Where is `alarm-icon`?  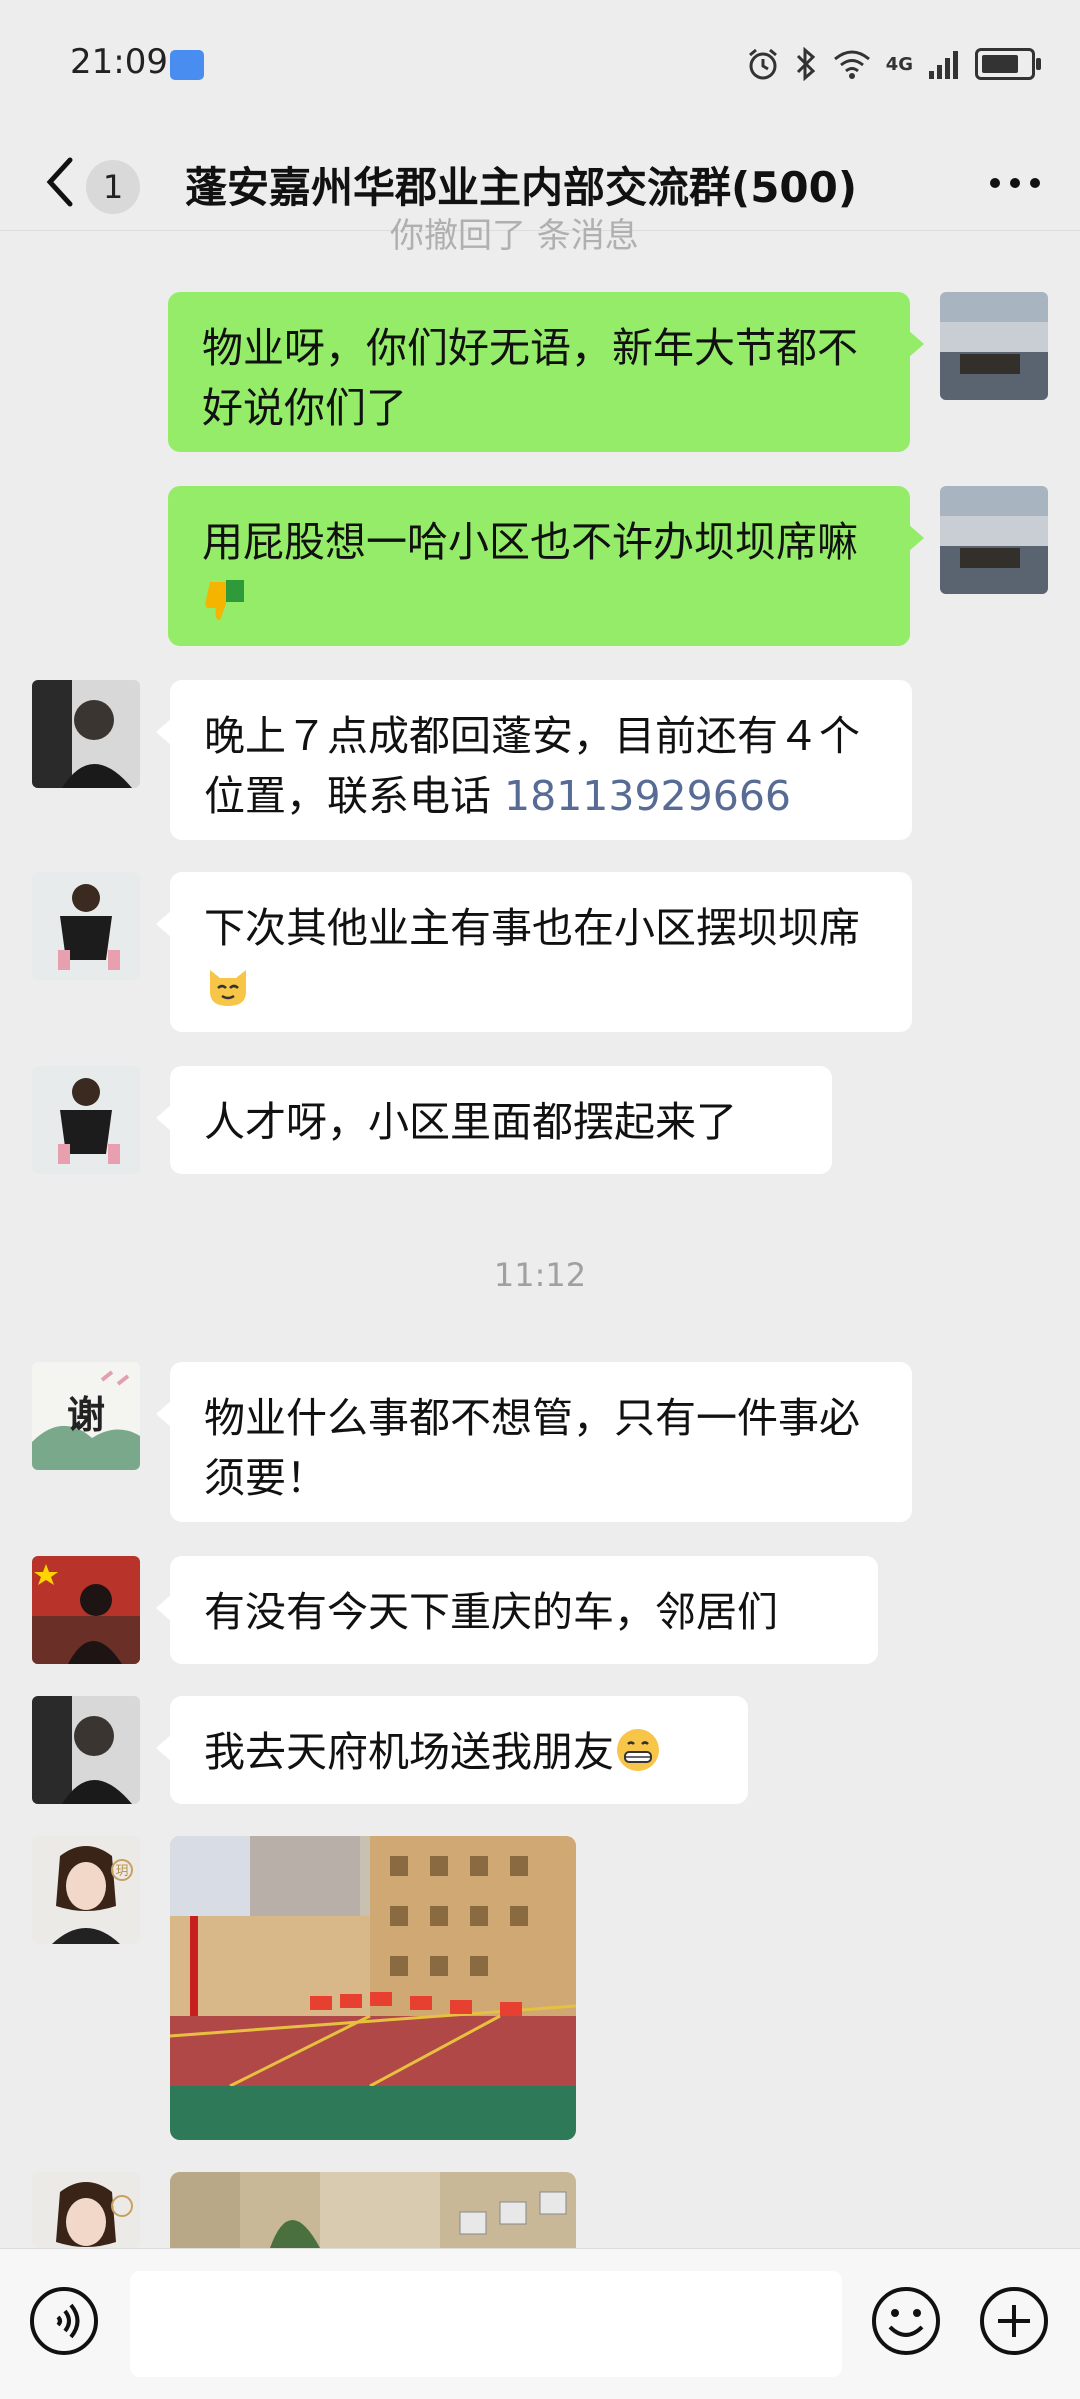
alarm-icon is located at coordinates (762, 64).